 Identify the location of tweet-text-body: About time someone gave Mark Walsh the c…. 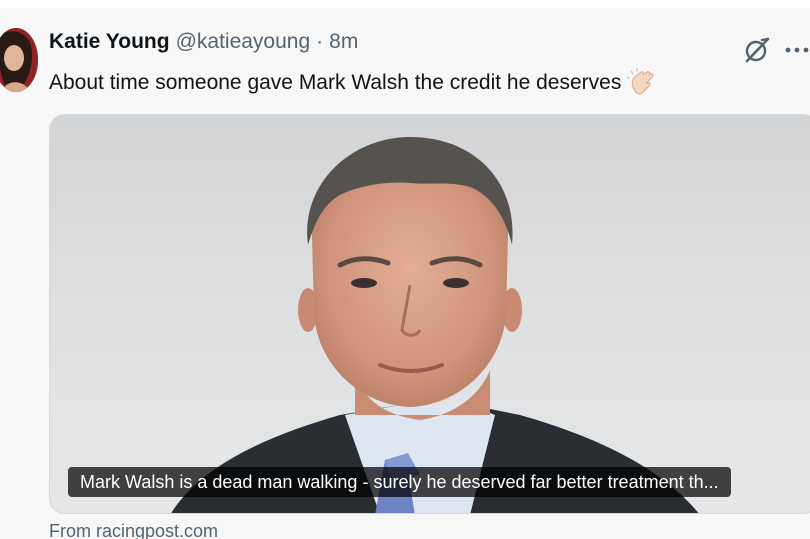
(335, 82).